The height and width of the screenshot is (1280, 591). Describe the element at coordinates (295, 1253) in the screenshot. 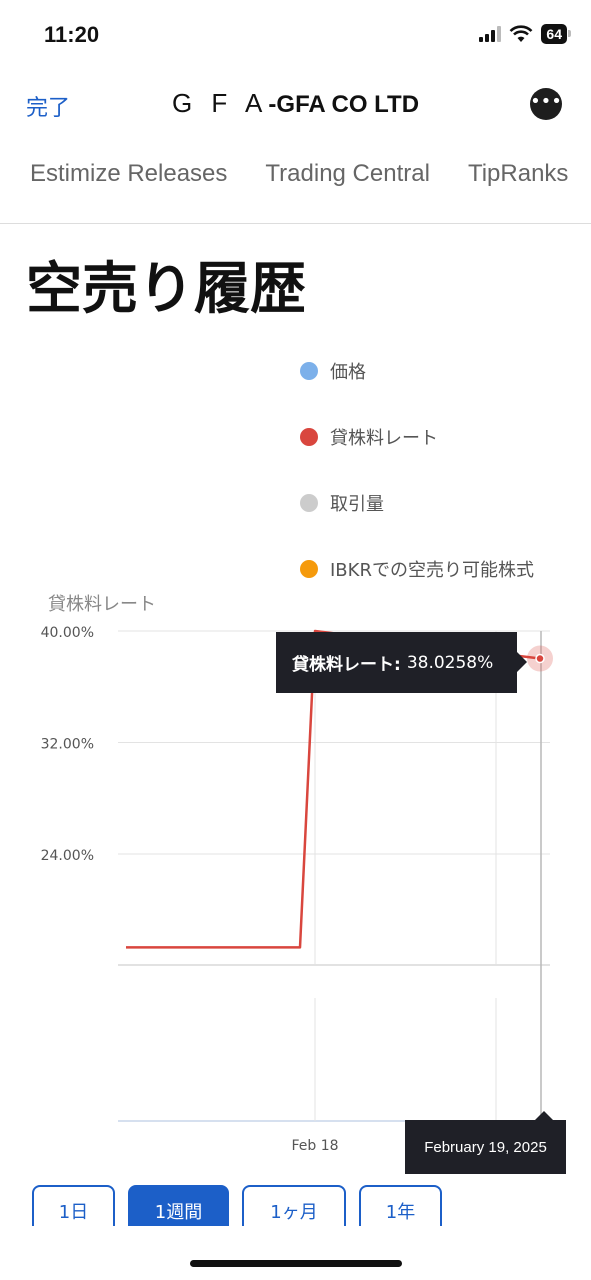

I see `bottom-mask` at that location.